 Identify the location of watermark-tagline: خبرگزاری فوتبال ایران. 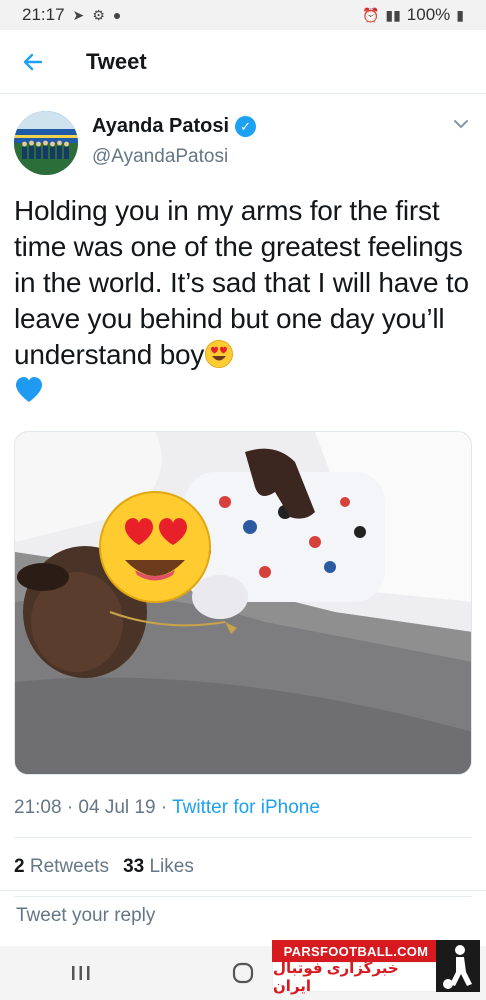
(356, 977).